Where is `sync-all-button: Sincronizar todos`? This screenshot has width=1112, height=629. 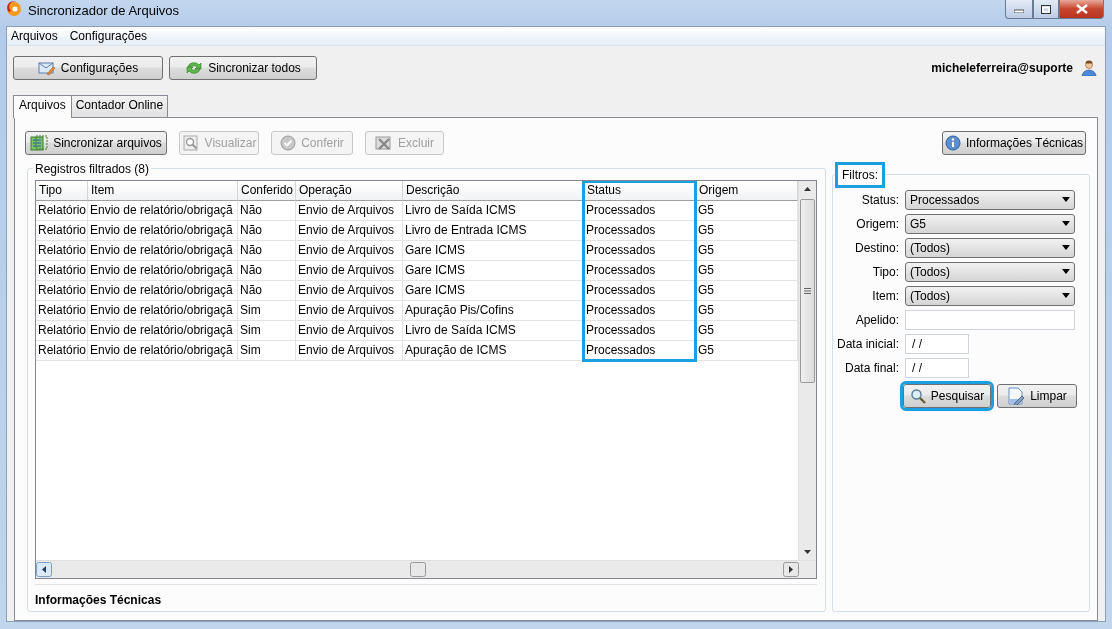 sync-all-button: Sincronizar todos is located at coordinates (243, 67).